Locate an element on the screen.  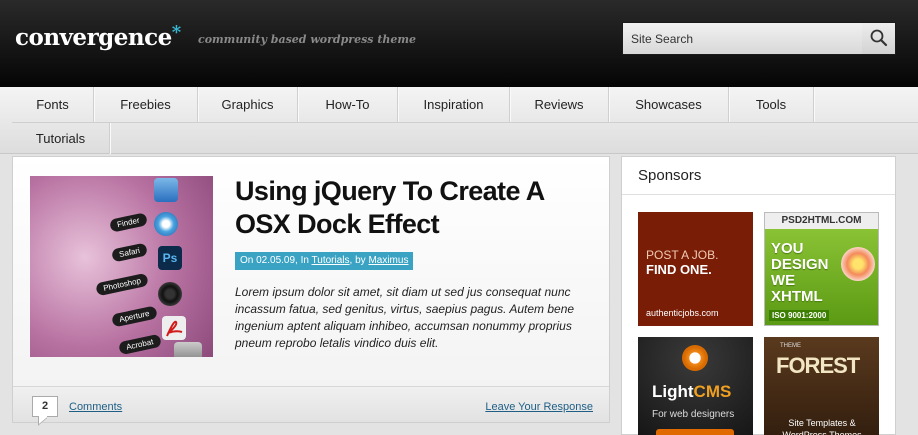
nav-item-tools: Tools is located at coordinates (771, 104).